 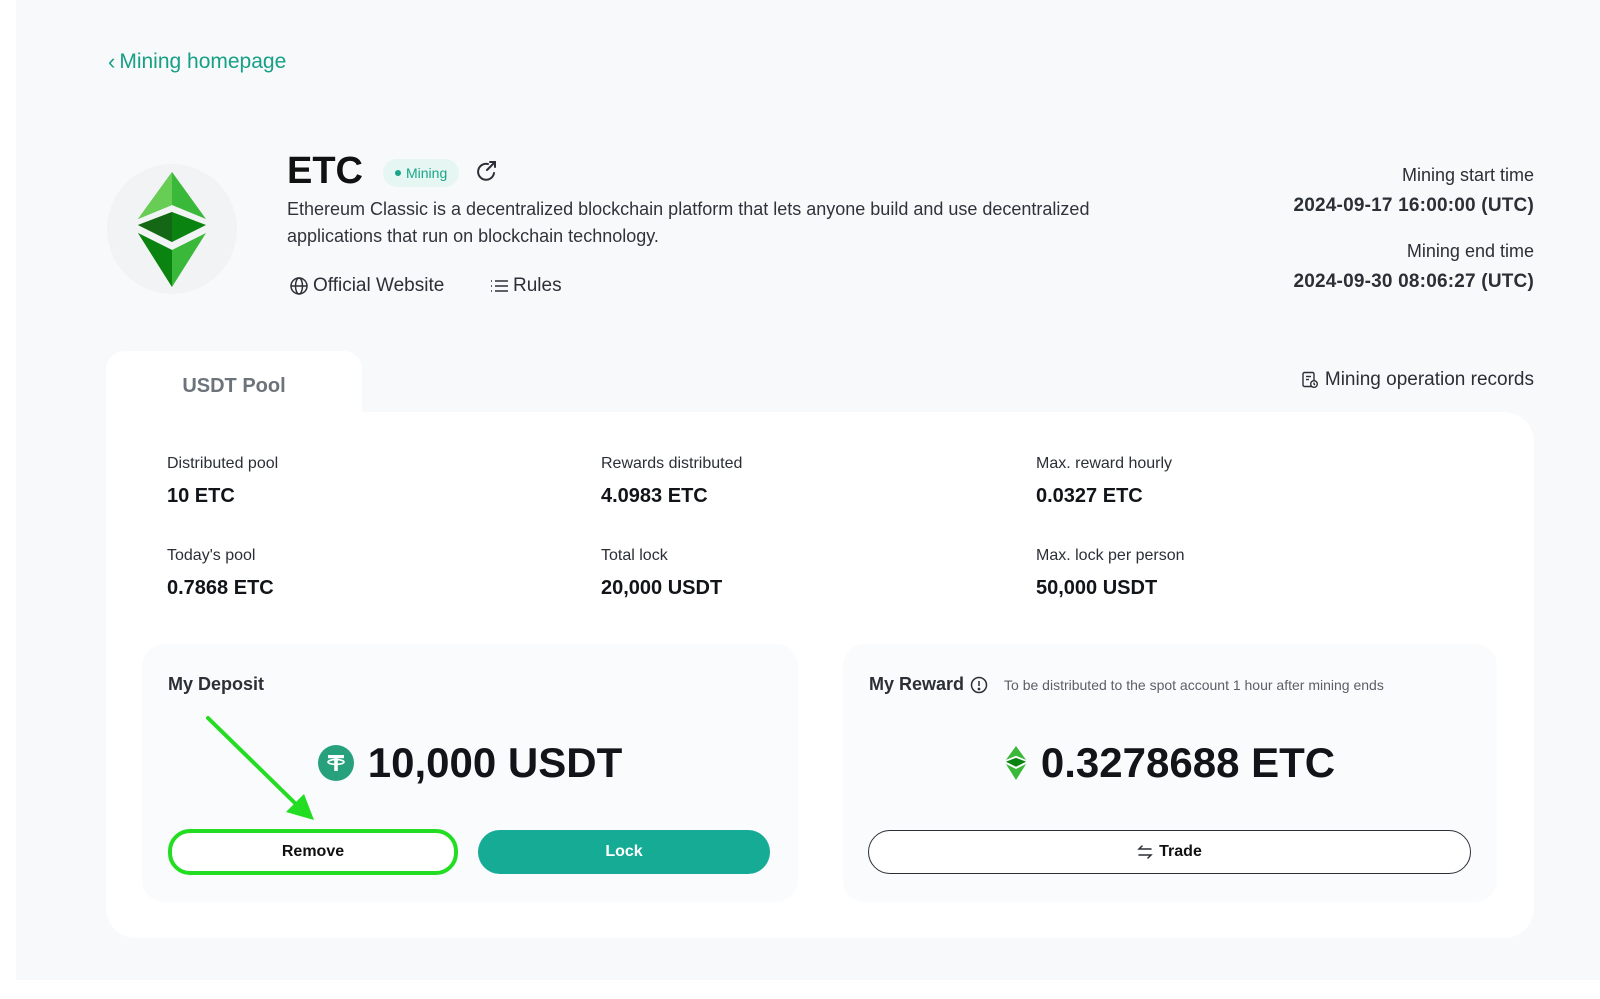 I want to click on my-deposit-panel: My Deposit 10,000 USDT Remove Lock, so click(x=470, y=773).